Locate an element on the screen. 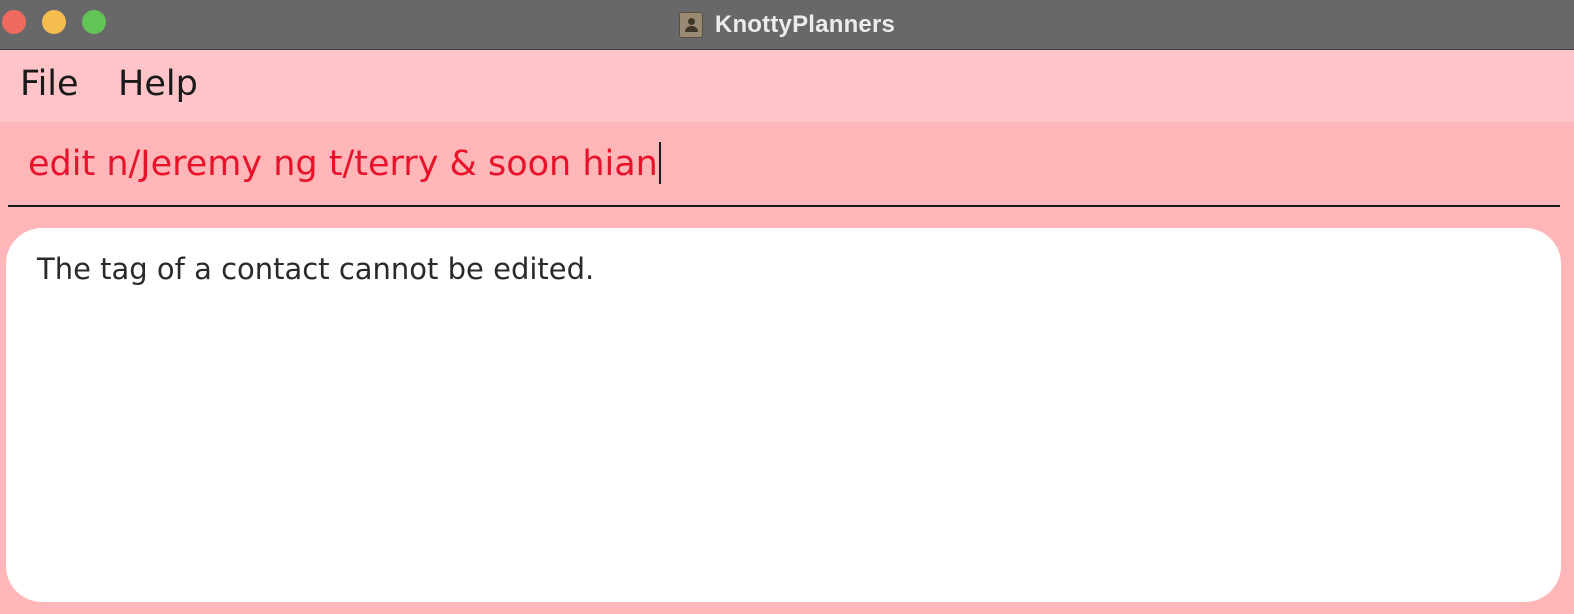 This screenshot has width=1574, height=614. menu-bar: File Help is located at coordinates (787, 86).